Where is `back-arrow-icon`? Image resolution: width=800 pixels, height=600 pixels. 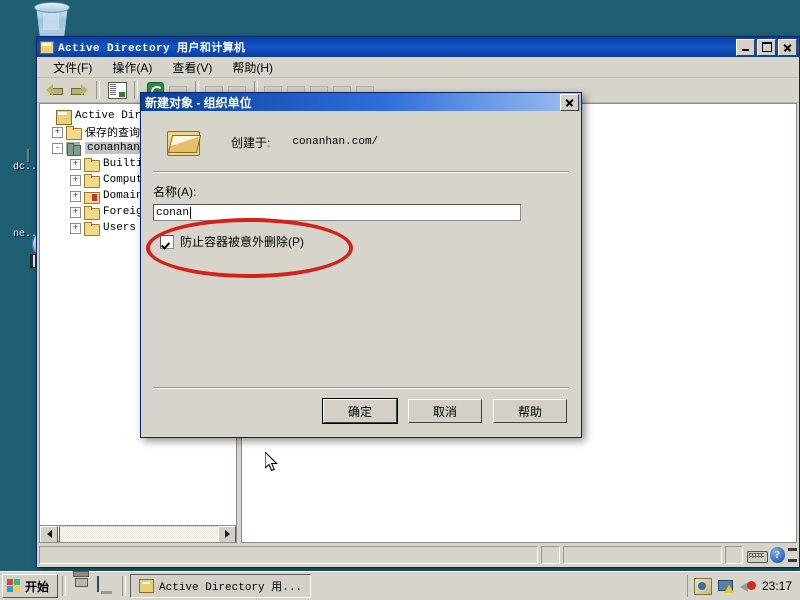 back-arrow-icon is located at coordinates (54, 90).